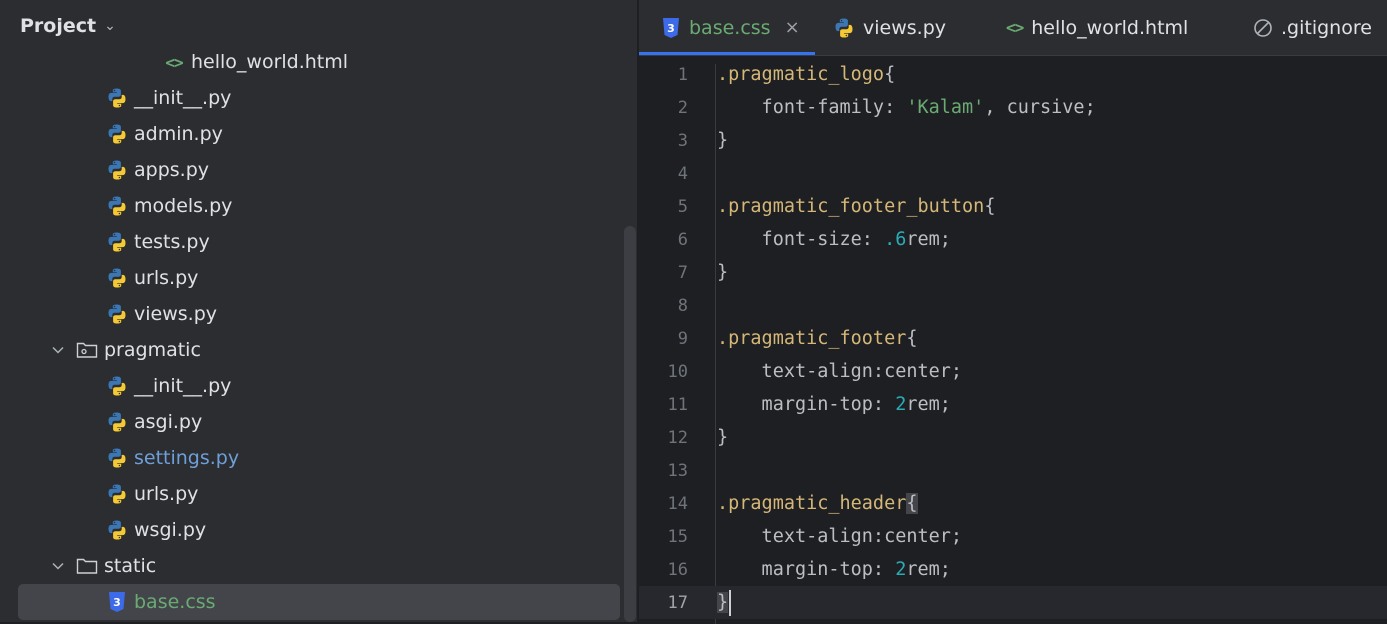  What do you see at coordinates (178, 134) in the screenshot?
I see `tree-item-label: admin.py` at bounding box center [178, 134].